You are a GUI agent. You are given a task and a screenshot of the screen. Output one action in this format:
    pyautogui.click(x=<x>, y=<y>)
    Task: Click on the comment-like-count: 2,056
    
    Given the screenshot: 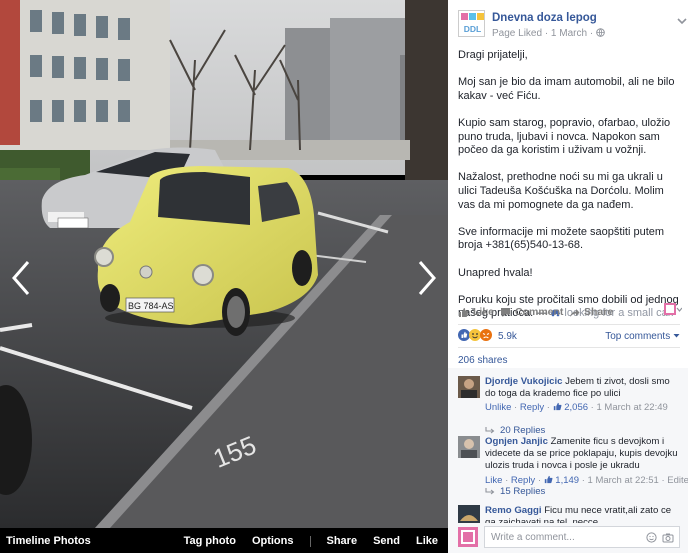 What is the action you would take?
    pyautogui.click(x=576, y=407)
    